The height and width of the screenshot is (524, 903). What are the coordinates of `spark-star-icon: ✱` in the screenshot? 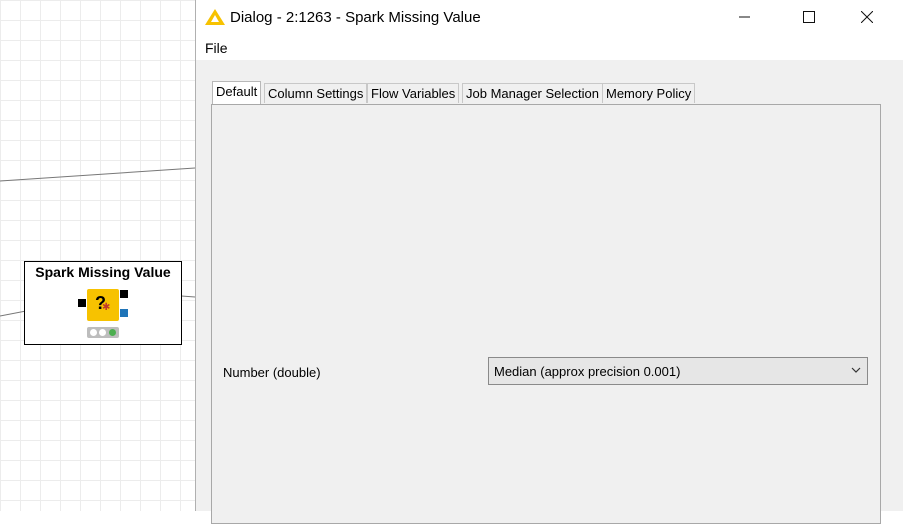 It's located at (106, 307).